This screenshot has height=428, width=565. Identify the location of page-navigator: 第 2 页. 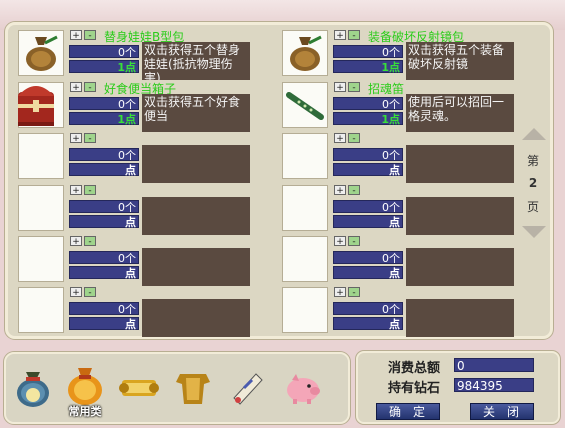
(533, 183).